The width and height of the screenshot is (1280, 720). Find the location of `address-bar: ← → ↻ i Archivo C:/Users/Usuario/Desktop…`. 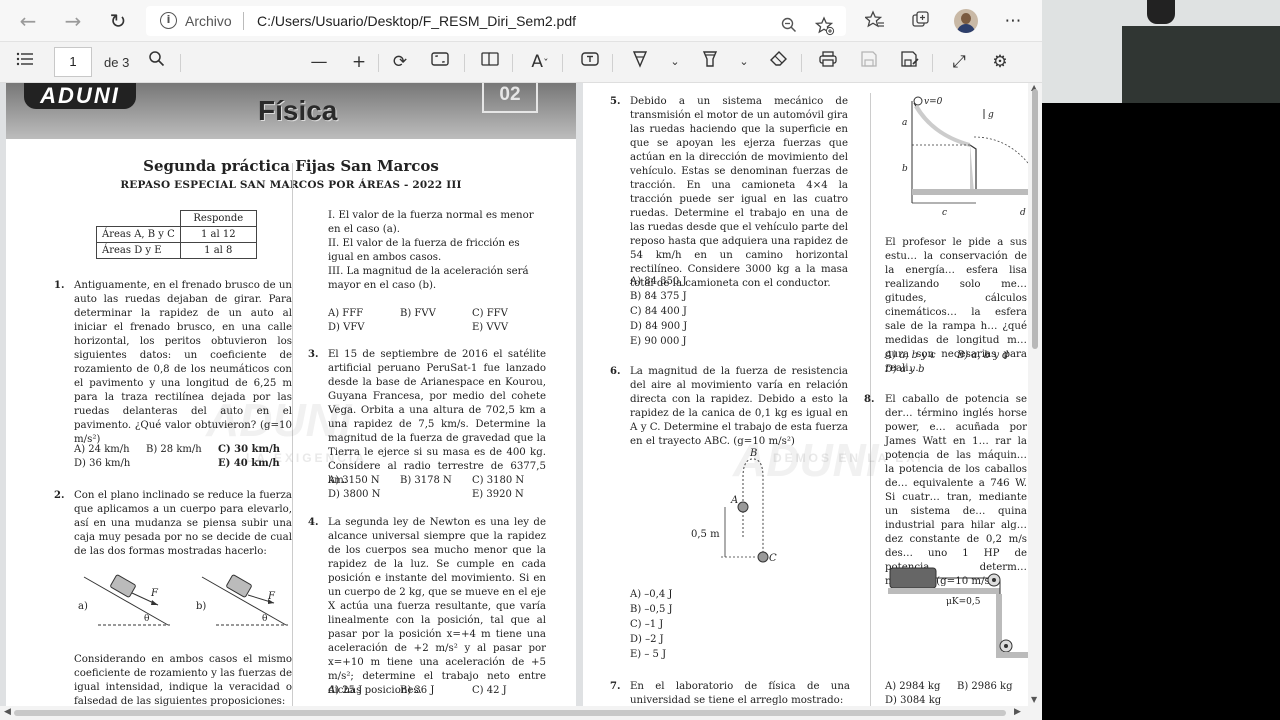

address-bar: ← → ↻ i Archivo C:/Users/Usuario/Desktop… is located at coordinates (521, 21).